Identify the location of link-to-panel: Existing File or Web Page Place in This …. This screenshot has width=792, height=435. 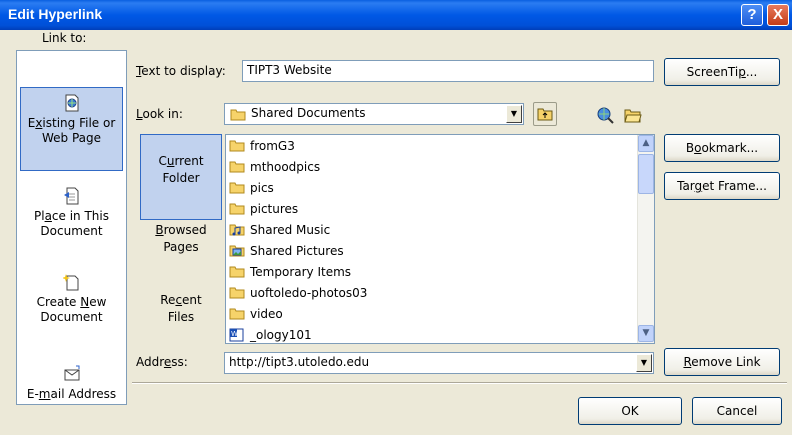
(71, 227).